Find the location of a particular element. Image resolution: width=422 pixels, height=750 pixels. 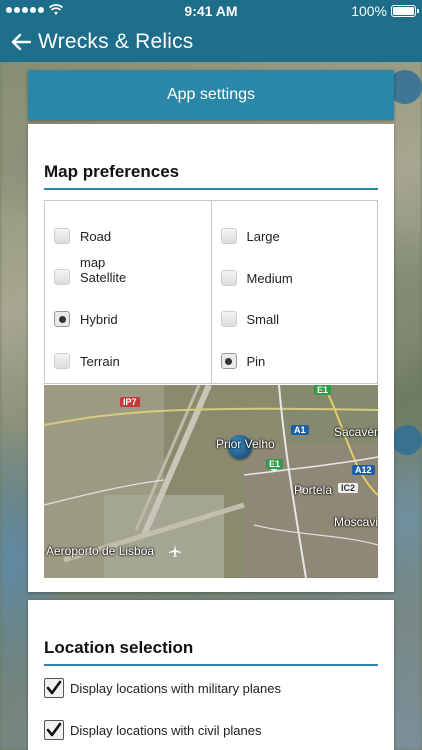

arrow-left-icon is located at coordinates (21, 42).